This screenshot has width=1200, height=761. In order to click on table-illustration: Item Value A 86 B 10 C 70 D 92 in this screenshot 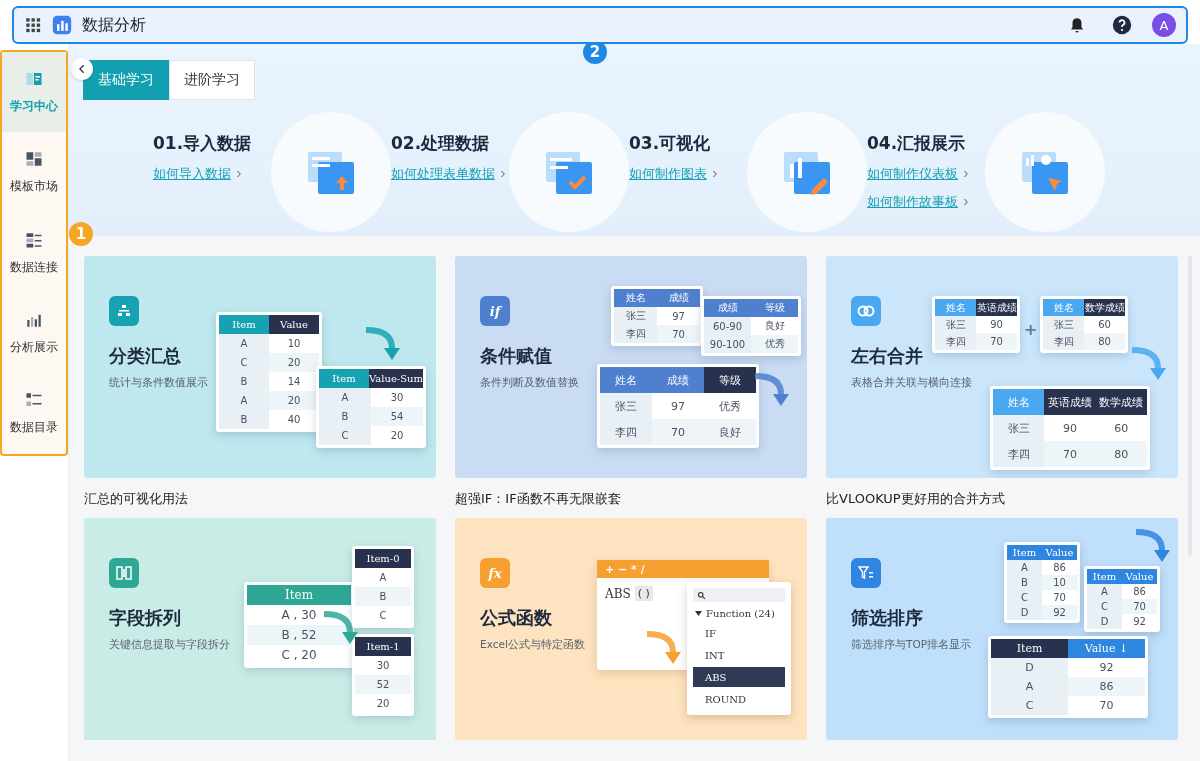, I will do `click(1042, 582)`.